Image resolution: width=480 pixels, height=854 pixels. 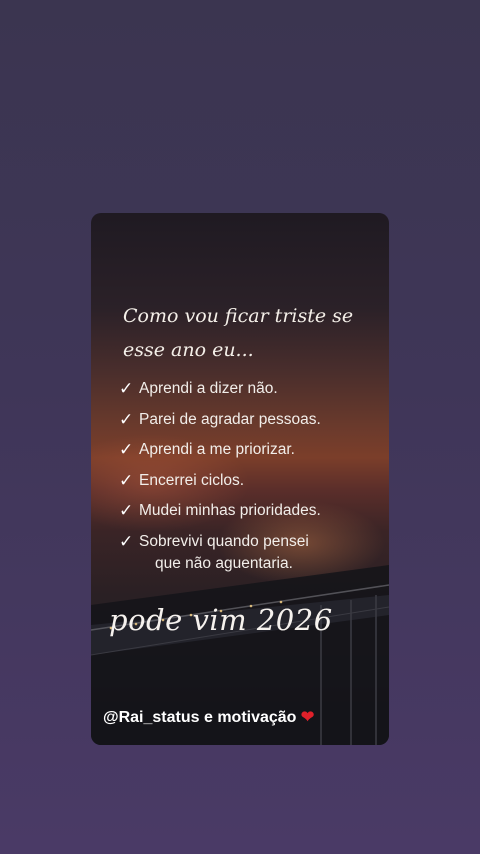 I want to click on author-handle-text: @Rai_status e motivação, so click(x=200, y=717).